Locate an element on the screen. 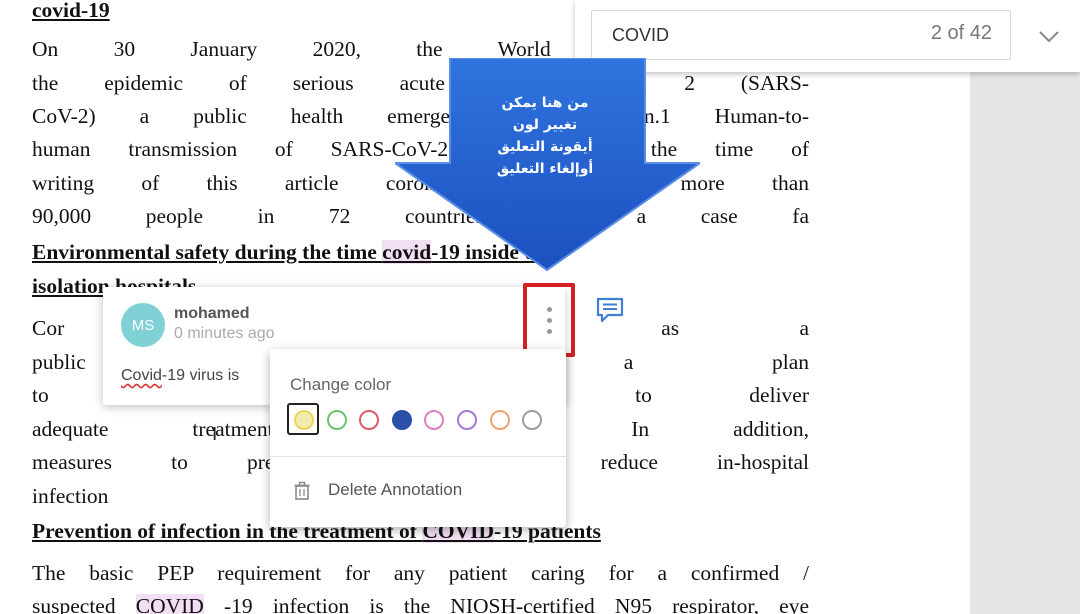 This screenshot has height=614, width=1080. color-swatch-orange is located at coordinates (499, 420).